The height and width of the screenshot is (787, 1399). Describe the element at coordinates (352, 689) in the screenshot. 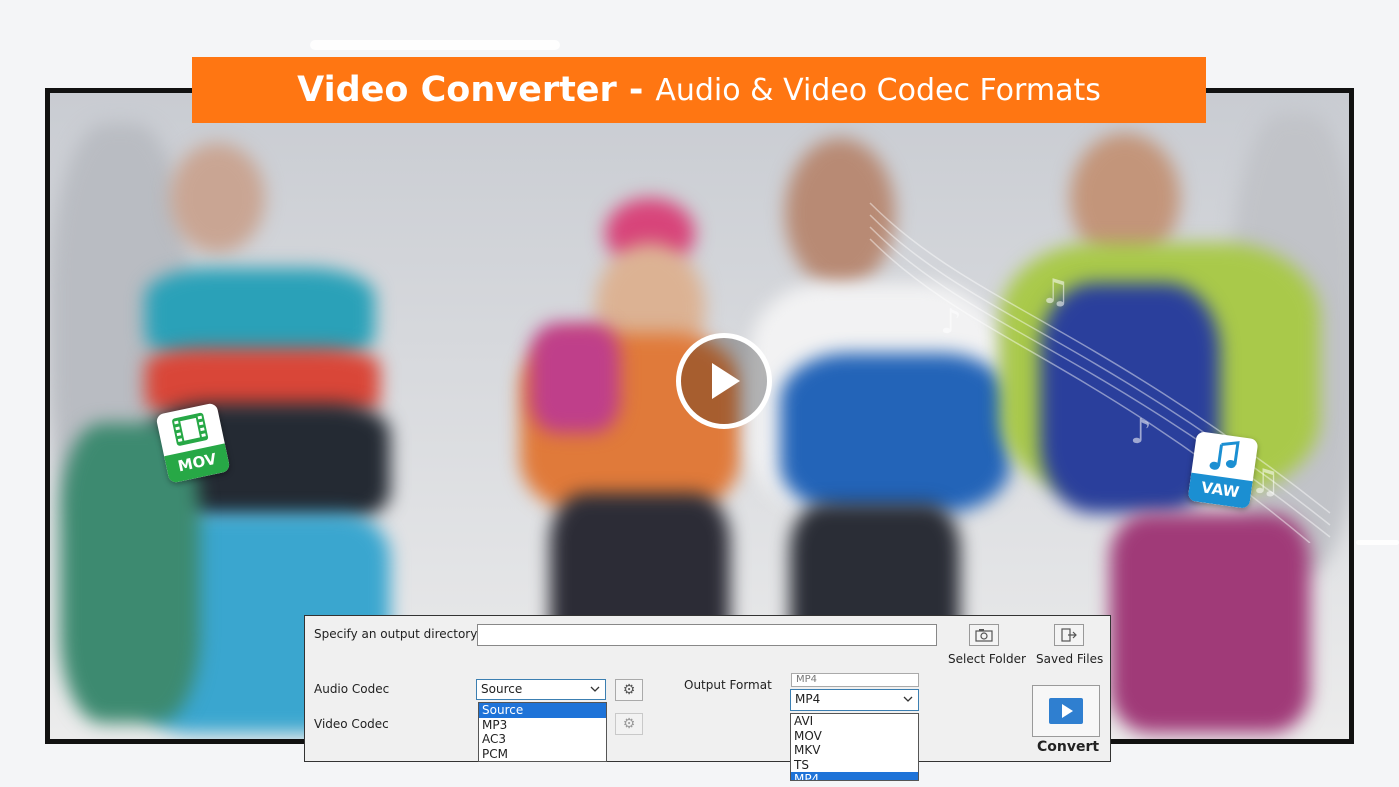

I see `audio-codec-label: Audio Codec` at that location.